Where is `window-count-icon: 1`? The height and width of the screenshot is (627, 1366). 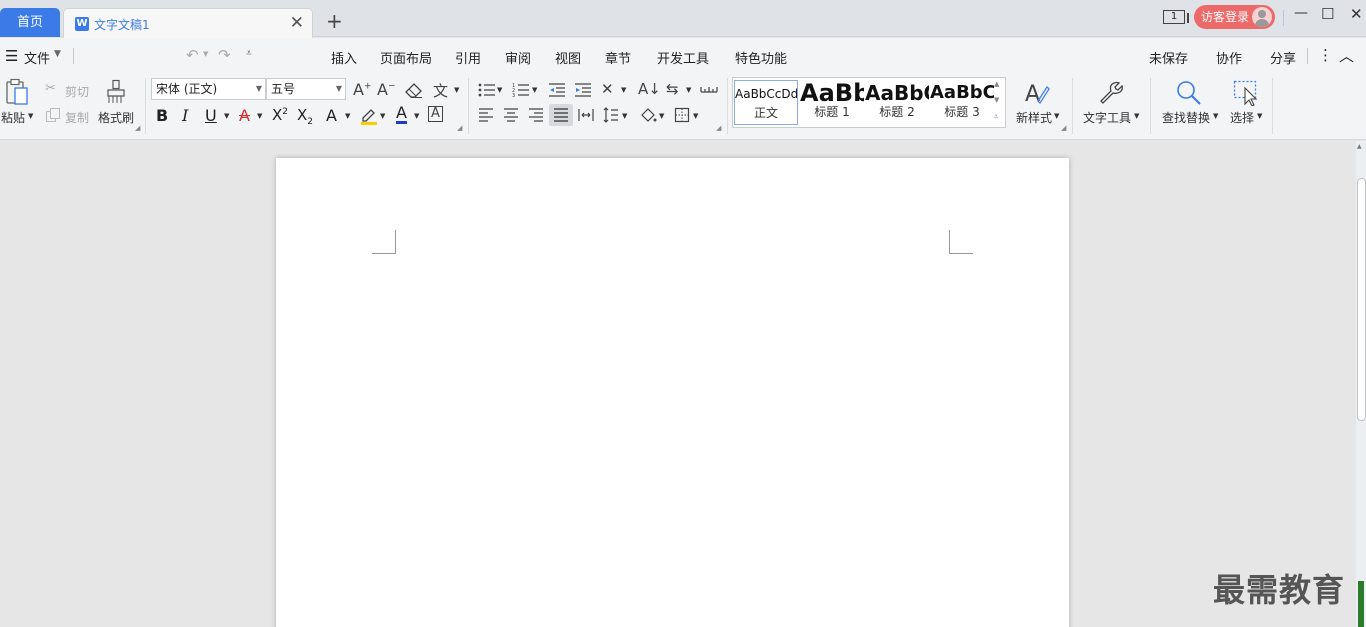
window-count-icon: 1 is located at coordinates (1176, 17).